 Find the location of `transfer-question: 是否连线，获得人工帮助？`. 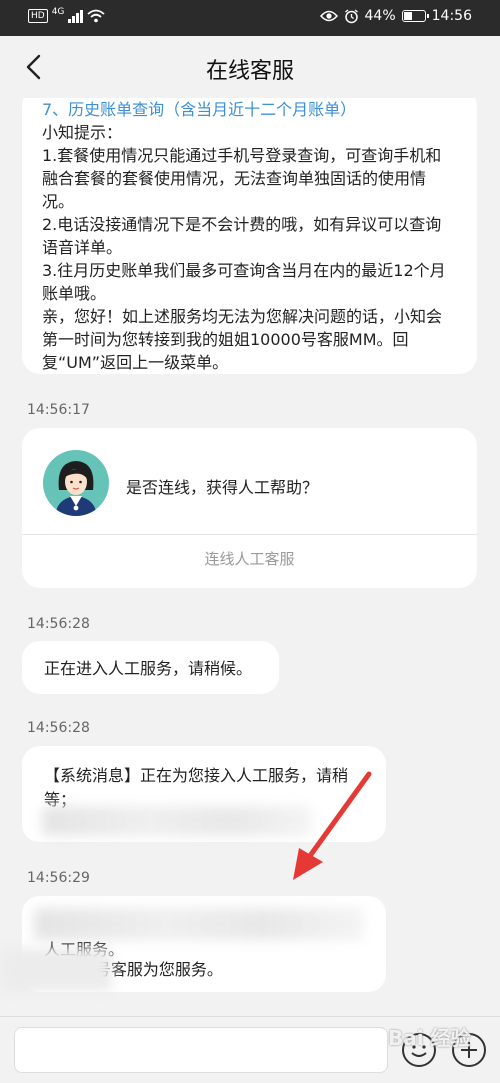

transfer-question: 是否连线，获得人工帮助？ is located at coordinates (222, 487).